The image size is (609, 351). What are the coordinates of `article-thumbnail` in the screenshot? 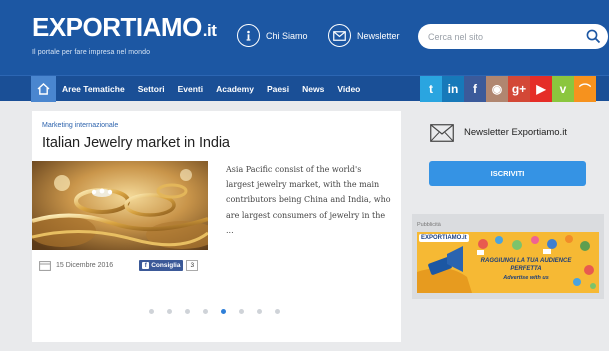 It's located at (120, 205).